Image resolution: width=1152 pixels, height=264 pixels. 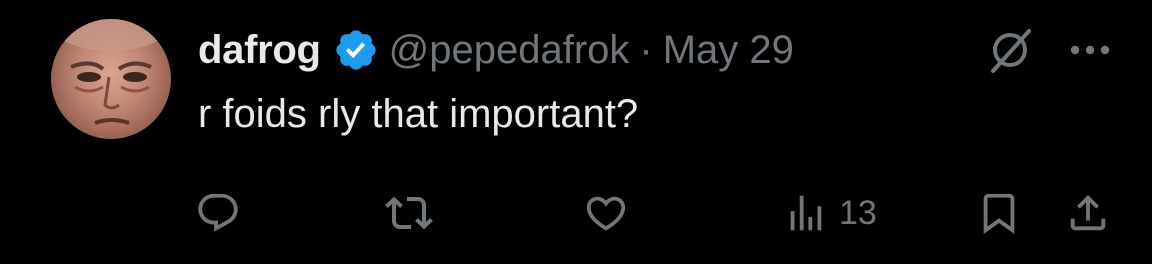 I want to click on retweet-button, so click(x=409, y=213).